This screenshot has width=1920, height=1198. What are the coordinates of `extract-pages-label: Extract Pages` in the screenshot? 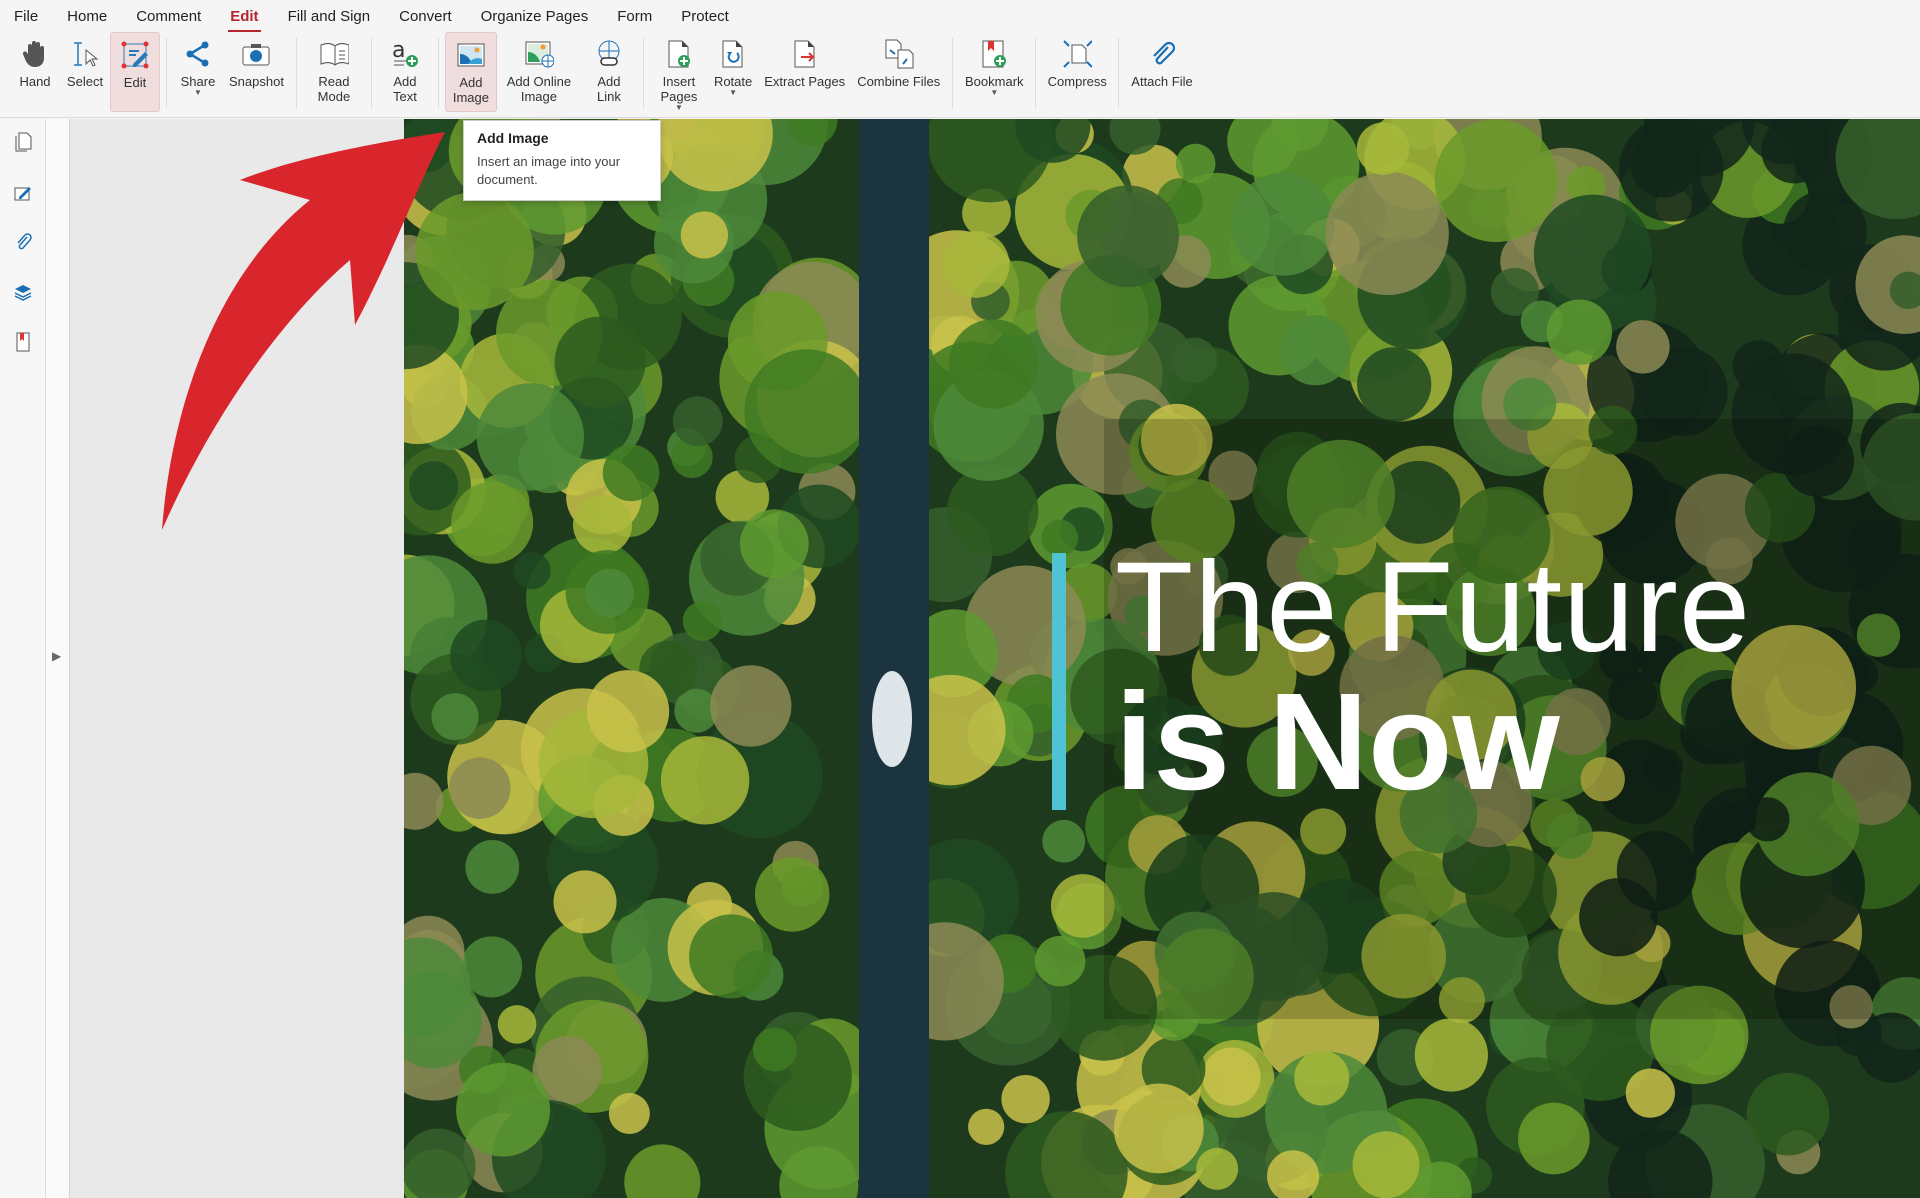 It's located at (805, 81).